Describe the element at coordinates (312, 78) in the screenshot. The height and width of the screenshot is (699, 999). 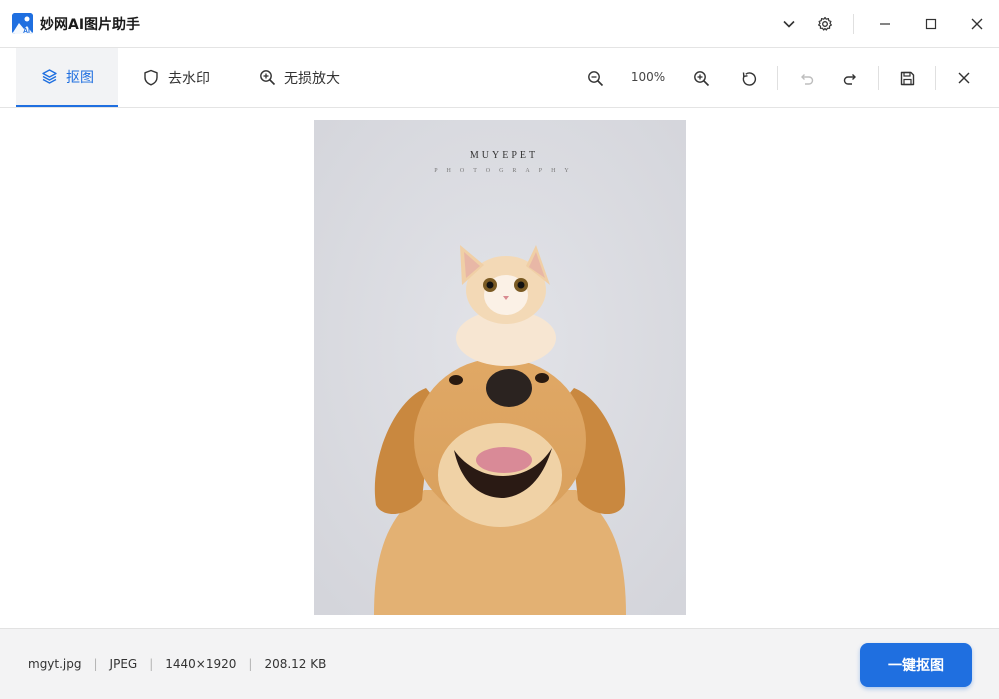
I see `tab-upscale-label: 无损放大` at that location.